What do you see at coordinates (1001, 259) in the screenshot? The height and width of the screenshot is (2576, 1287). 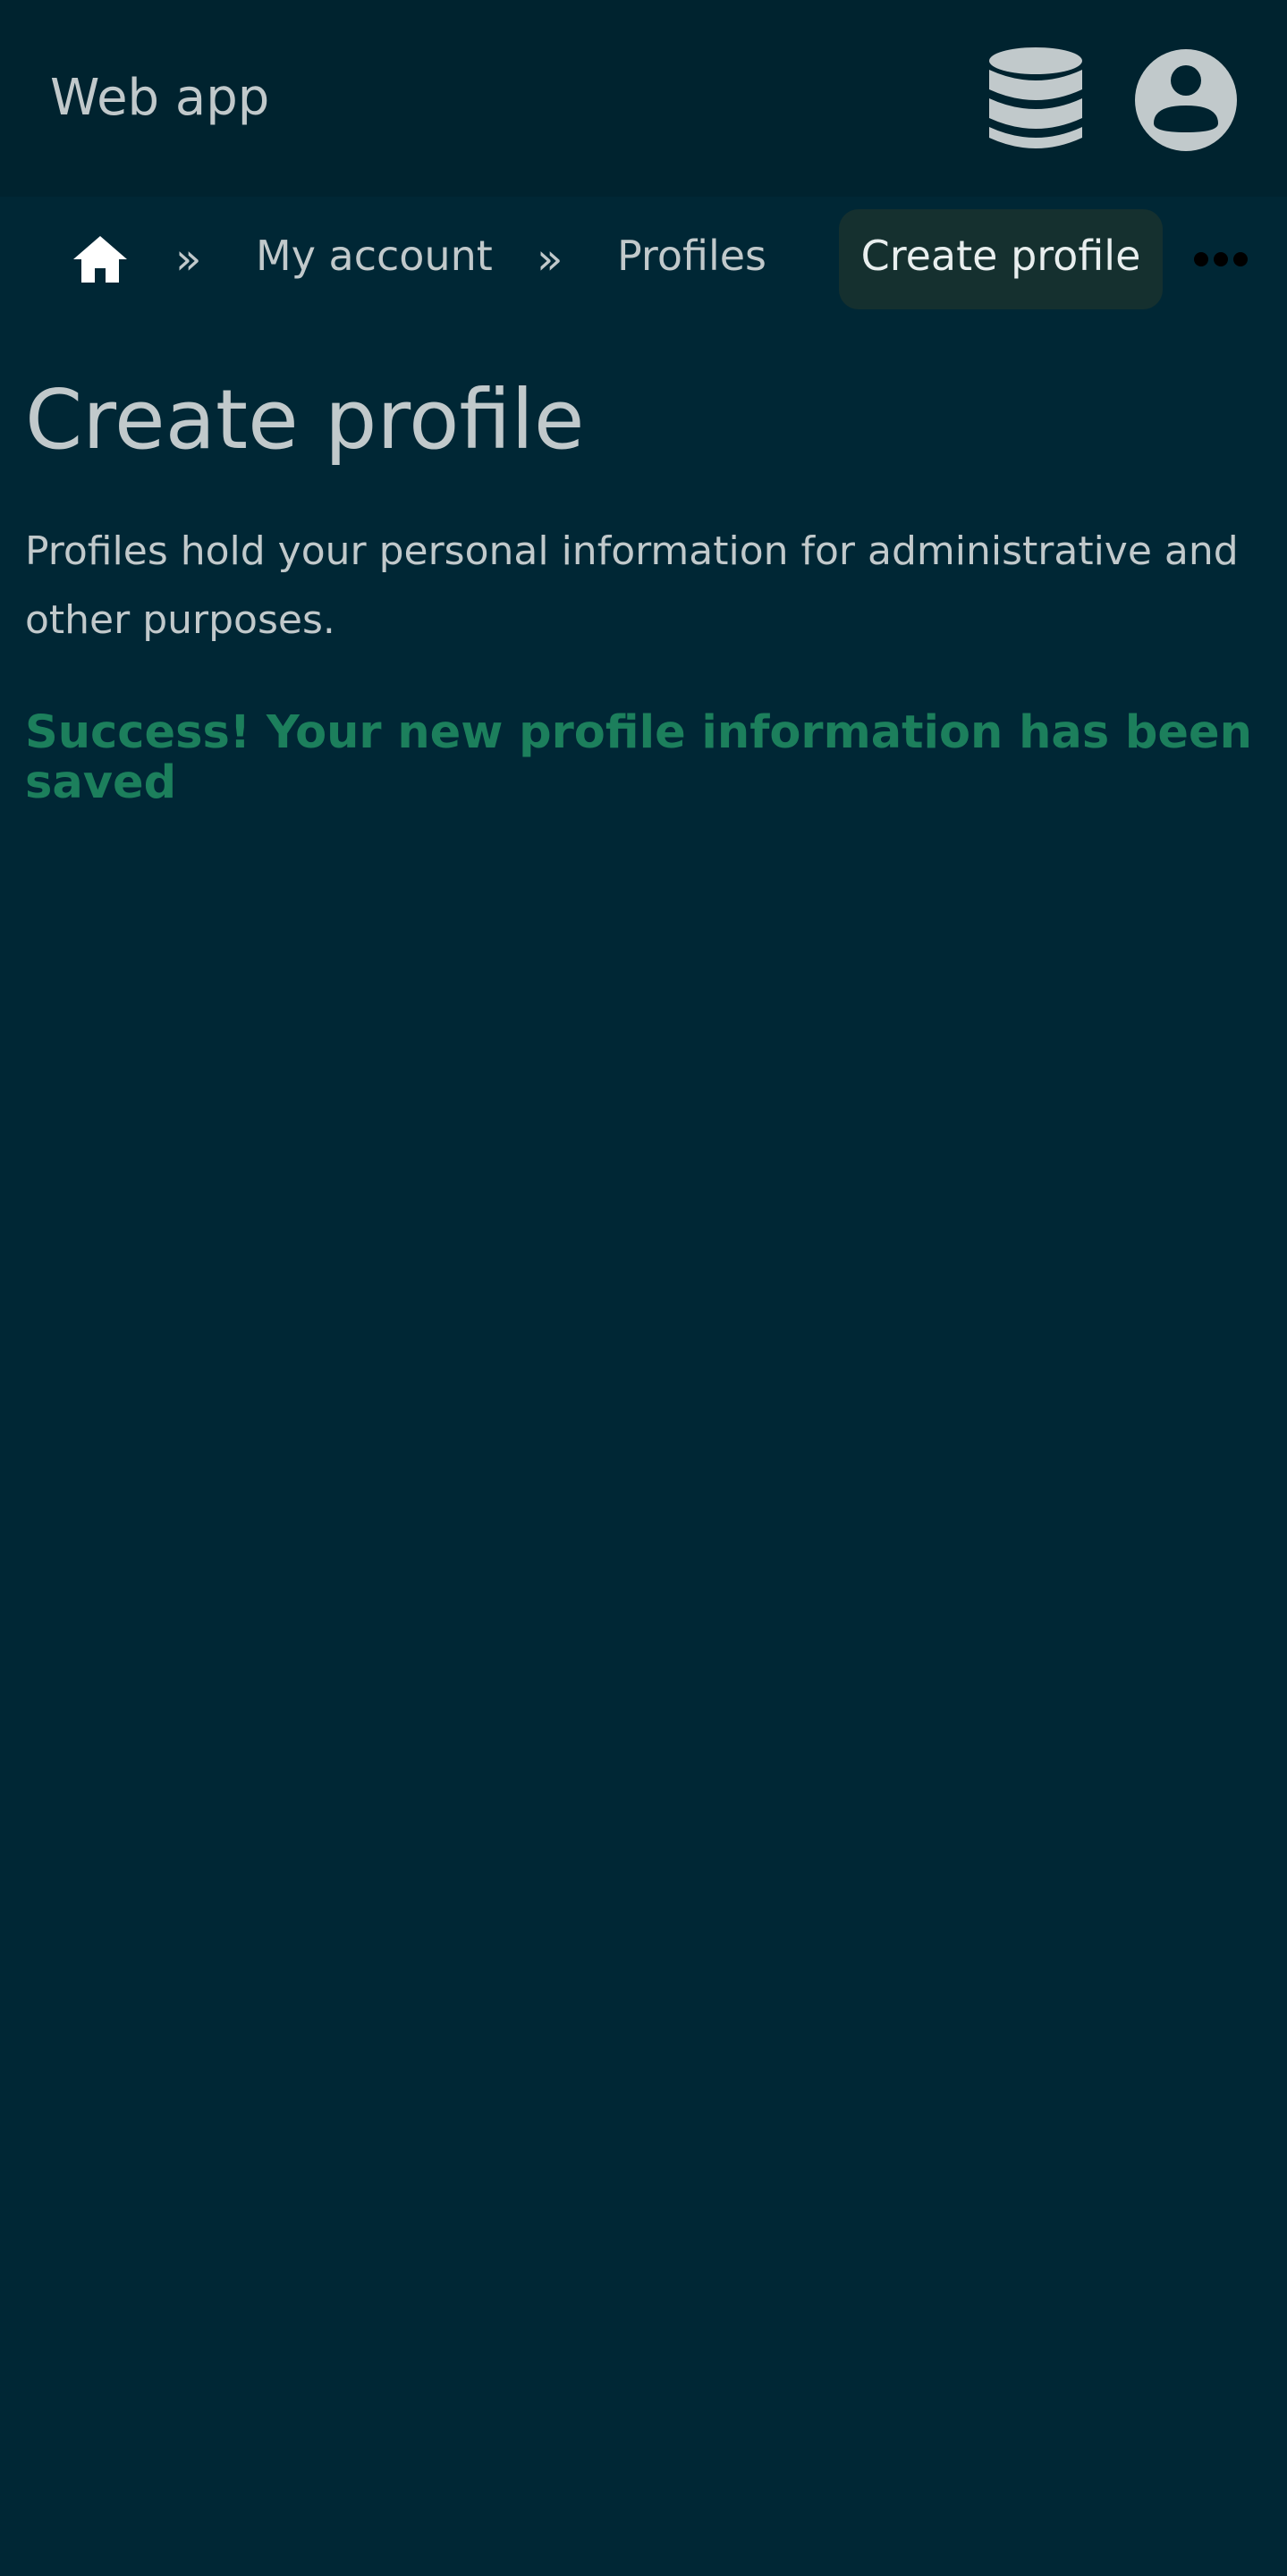 I see `breadcrumb-create-profile: Create profile` at bounding box center [1001, 259].